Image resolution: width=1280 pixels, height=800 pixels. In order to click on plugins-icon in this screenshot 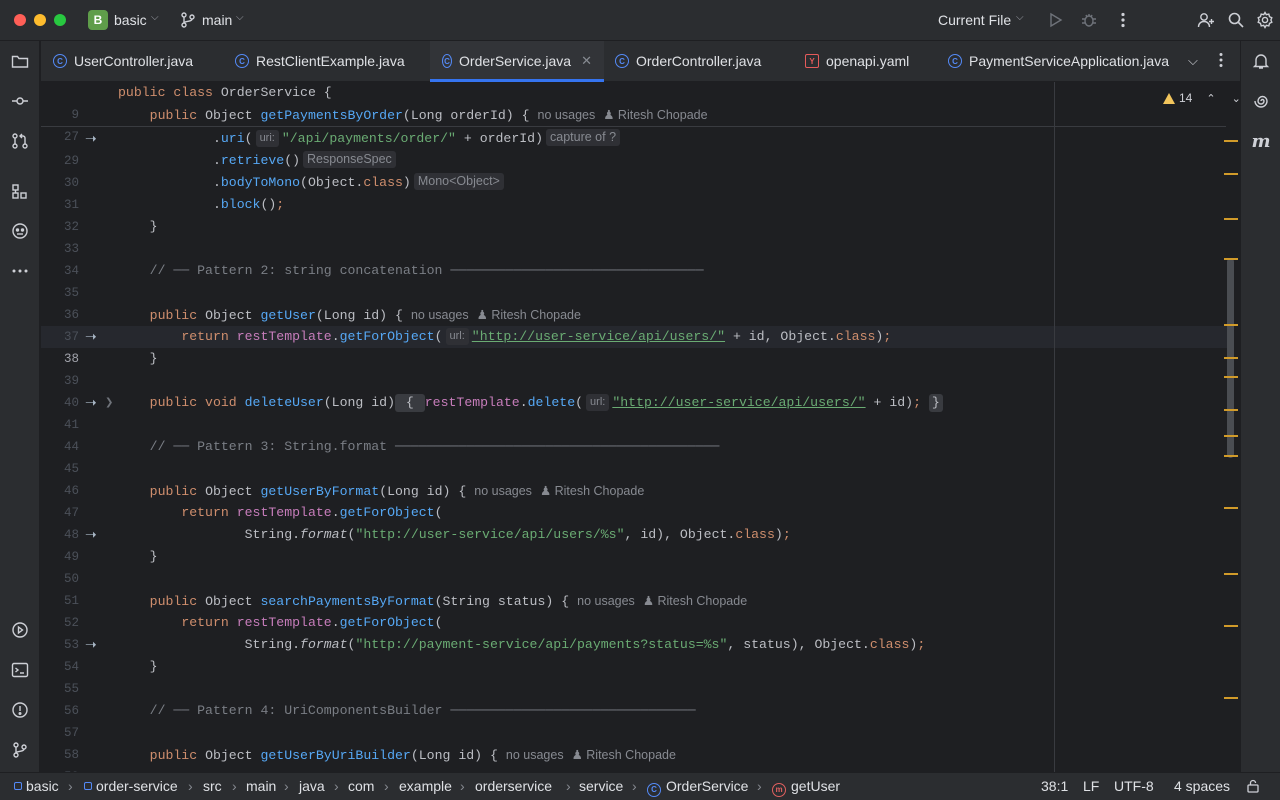, I will do `click(20, 231)`.